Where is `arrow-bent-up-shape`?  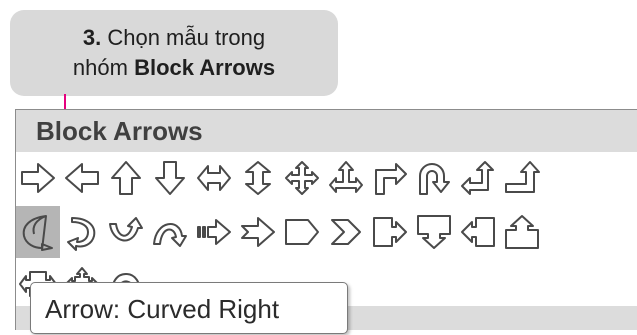 arrow-bent-up-shape is located at coordinates (522, 178).